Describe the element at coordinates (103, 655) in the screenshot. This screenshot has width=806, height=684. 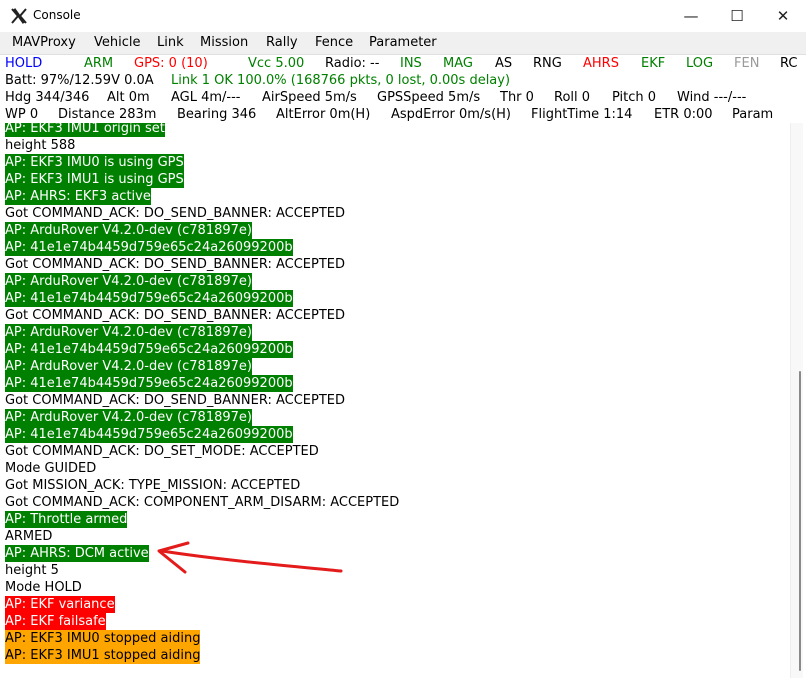
I see `console-line: AP: EKF3 IMU1 stopped aiding` at that location.